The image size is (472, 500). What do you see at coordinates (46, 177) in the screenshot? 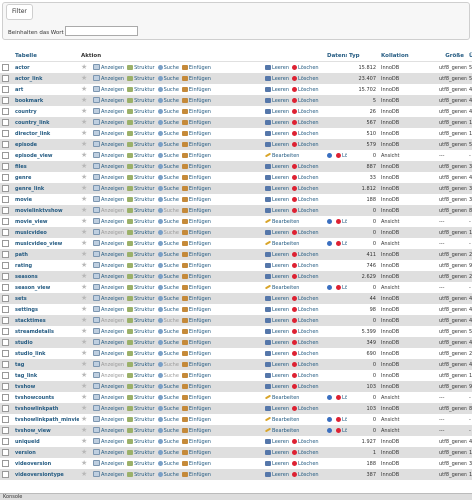
I see `table-name: genre` at bounding box center [46, 177].